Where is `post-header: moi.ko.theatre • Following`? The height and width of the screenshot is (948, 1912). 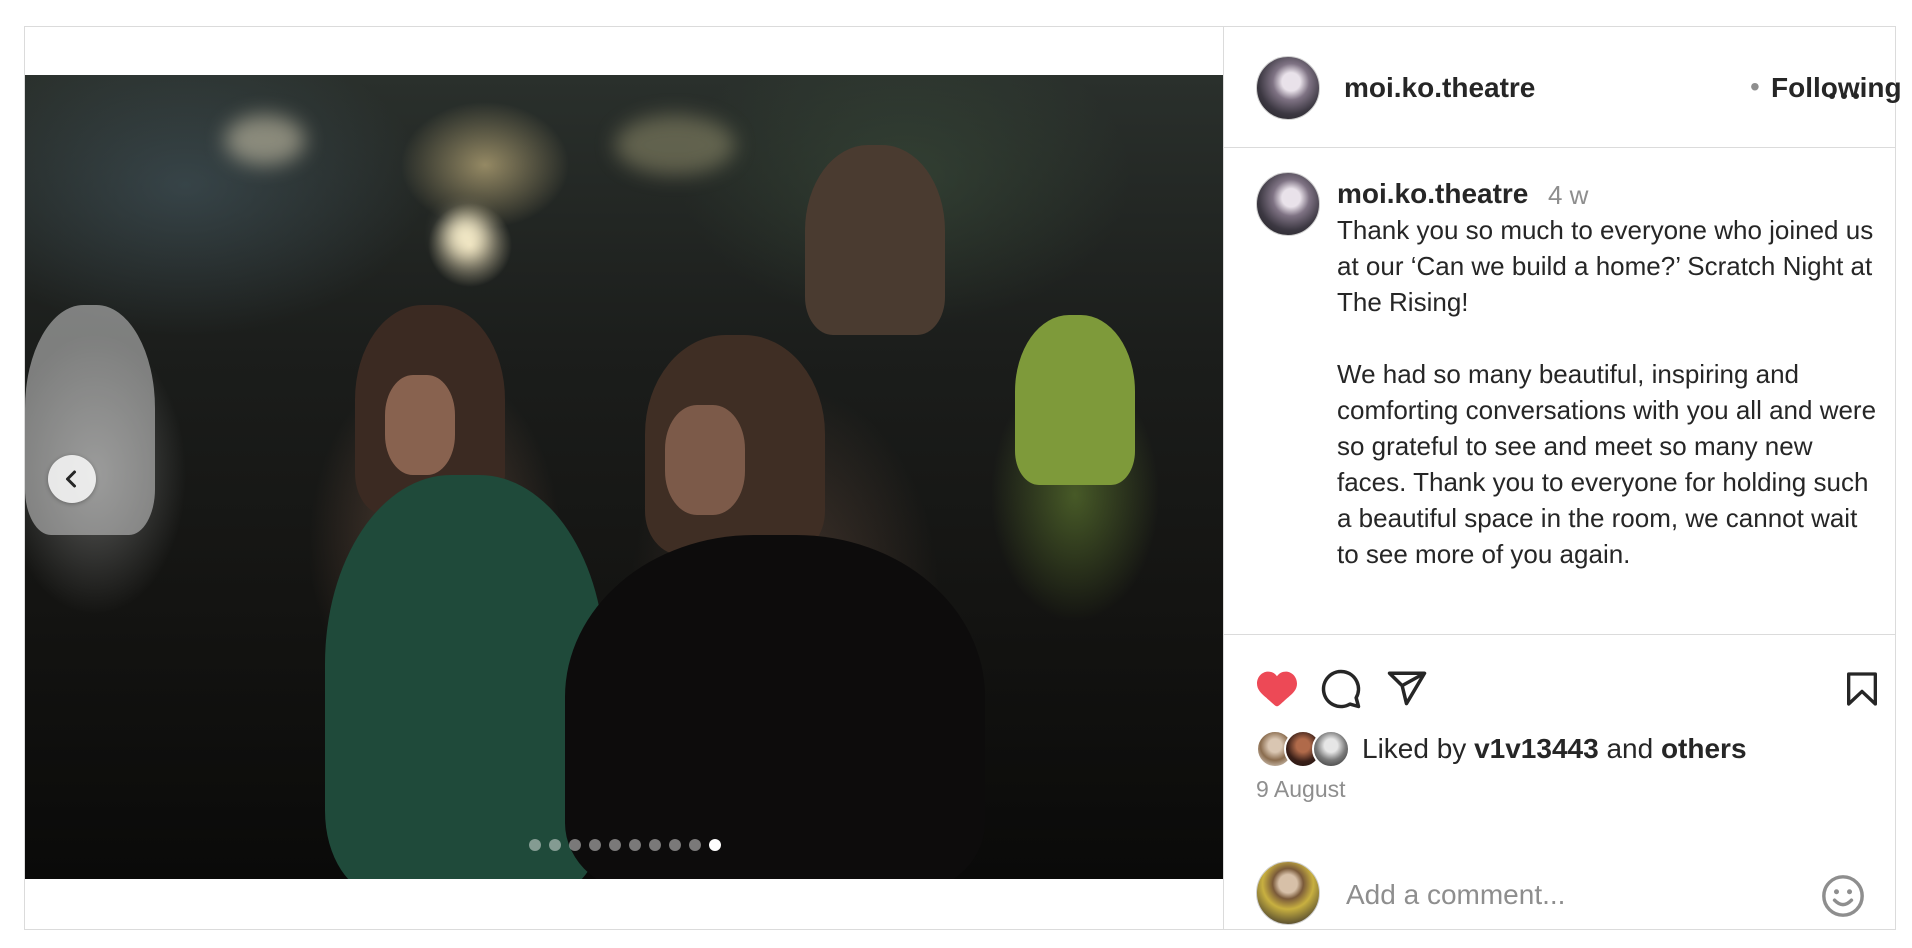 post-header: moi.ko.theatre • Following is located at coordinates (1563, 87).